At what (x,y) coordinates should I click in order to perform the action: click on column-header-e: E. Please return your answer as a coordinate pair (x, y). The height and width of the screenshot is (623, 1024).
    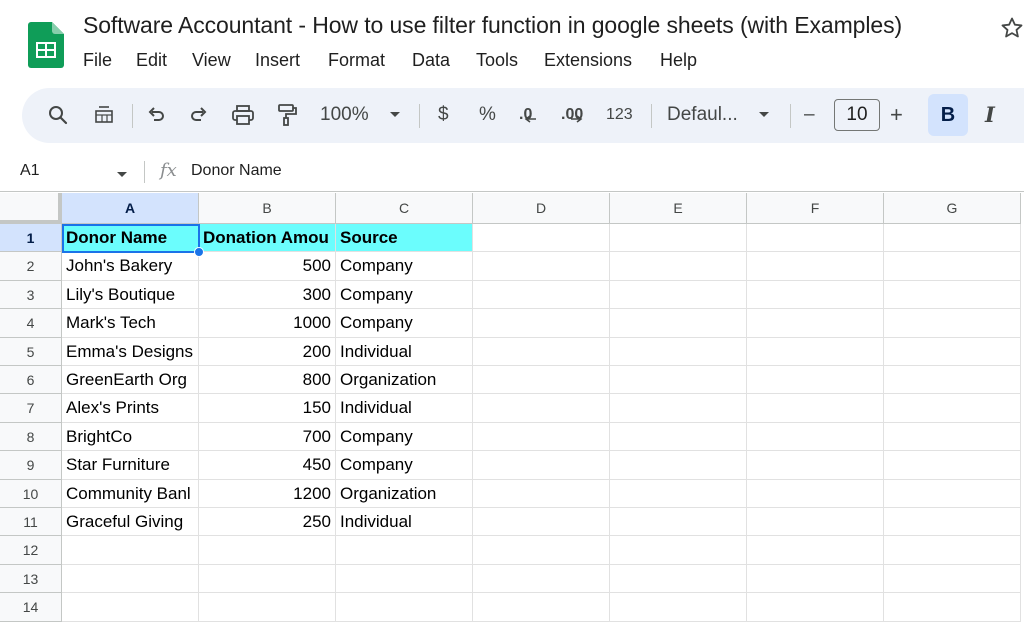
    Looking at the image, I should click on (678, 208).